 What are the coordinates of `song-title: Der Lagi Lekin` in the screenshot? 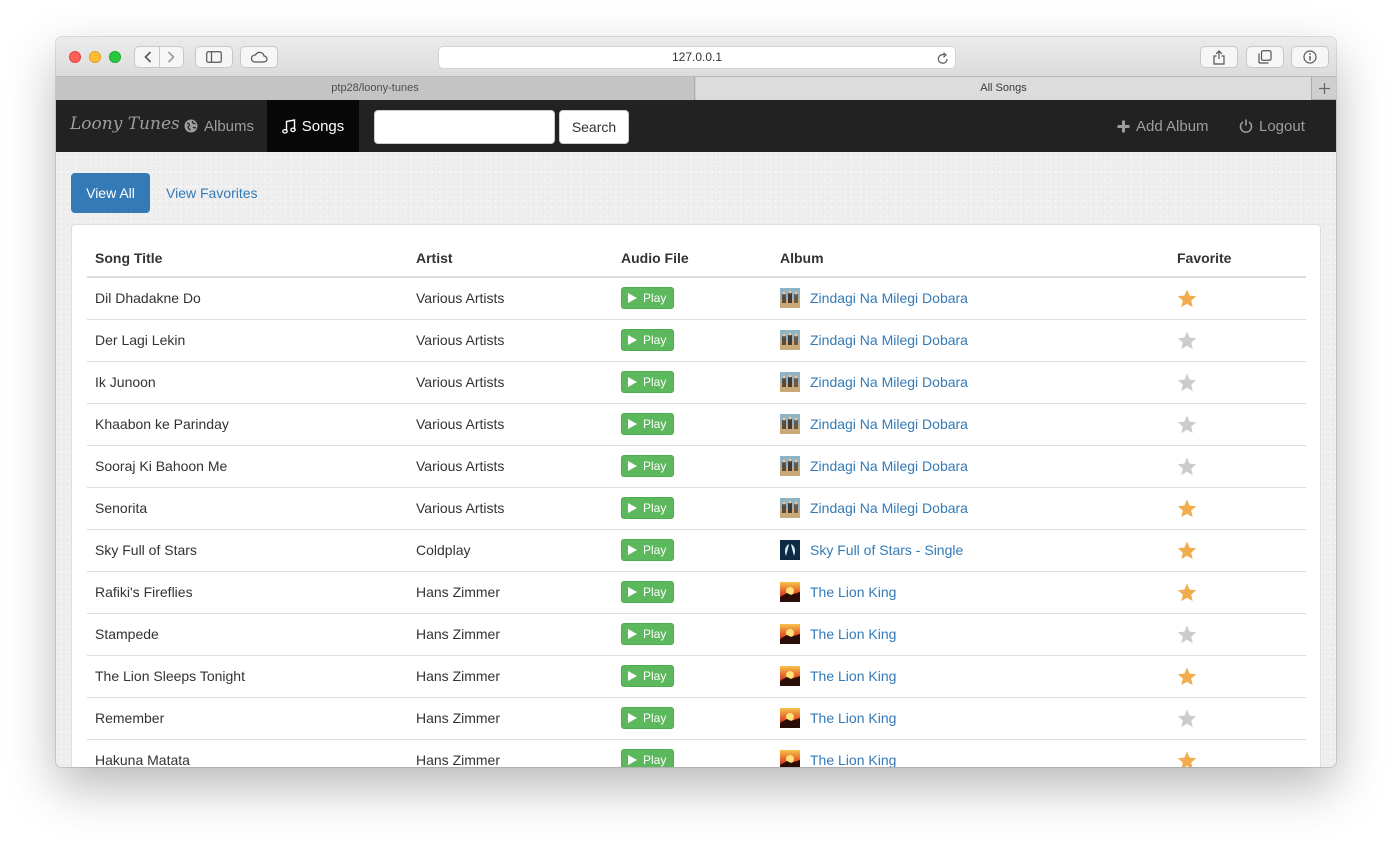 It's located at (247, 339).